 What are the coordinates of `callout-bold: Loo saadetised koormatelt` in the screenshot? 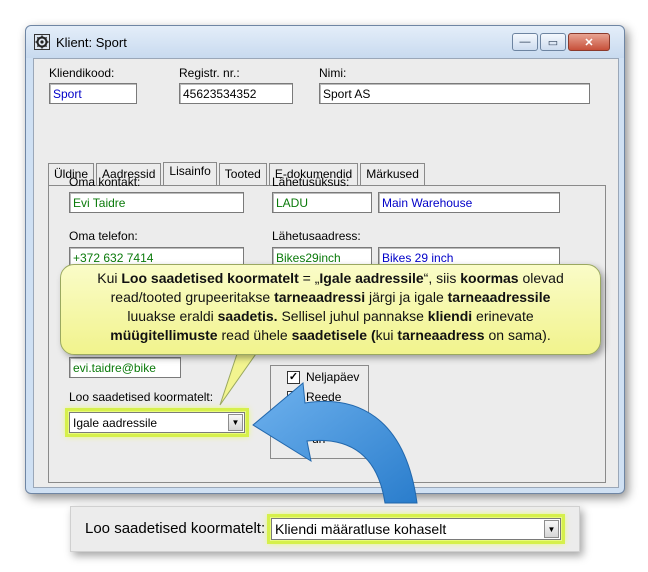 It's located at (210, 278).